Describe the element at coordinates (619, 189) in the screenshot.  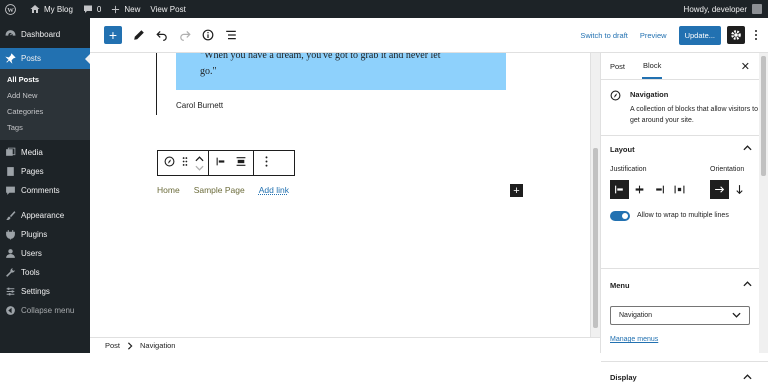
I see `justify-left-button` at that location.